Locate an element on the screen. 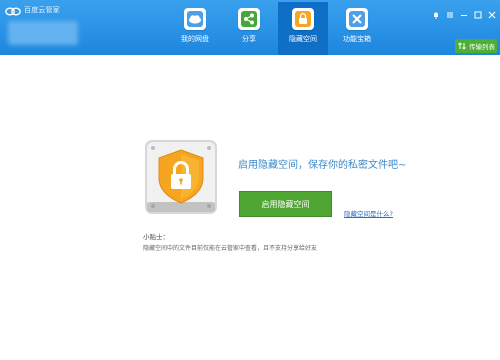  menu-icon is located at coordinates (450, 13).